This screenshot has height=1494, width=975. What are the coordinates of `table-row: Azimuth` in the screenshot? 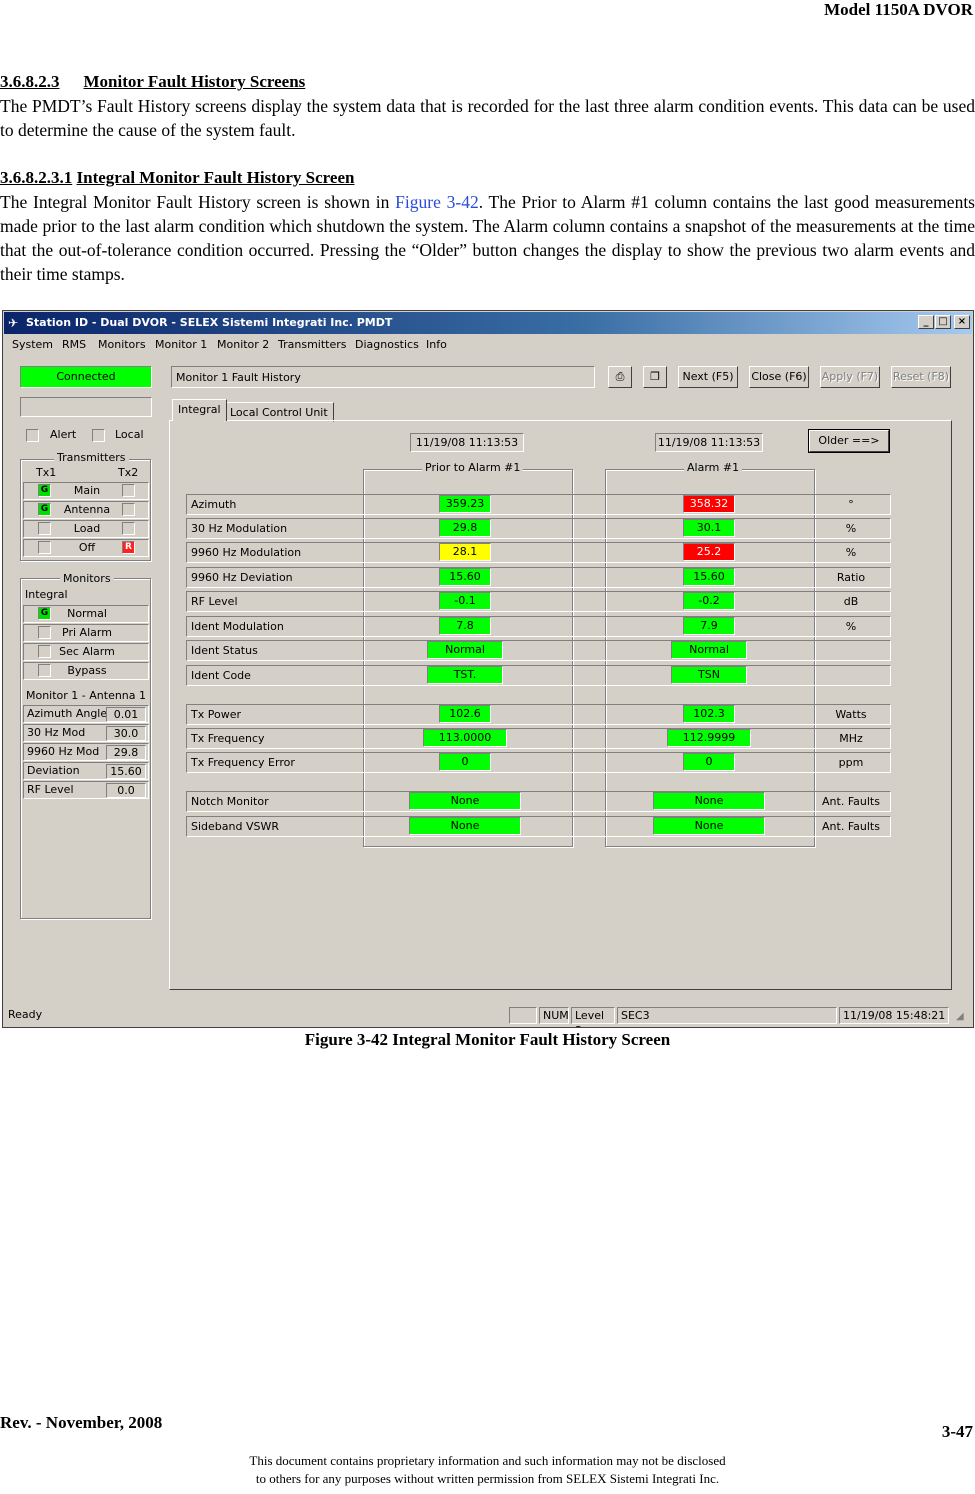 It's located at (538, 504).